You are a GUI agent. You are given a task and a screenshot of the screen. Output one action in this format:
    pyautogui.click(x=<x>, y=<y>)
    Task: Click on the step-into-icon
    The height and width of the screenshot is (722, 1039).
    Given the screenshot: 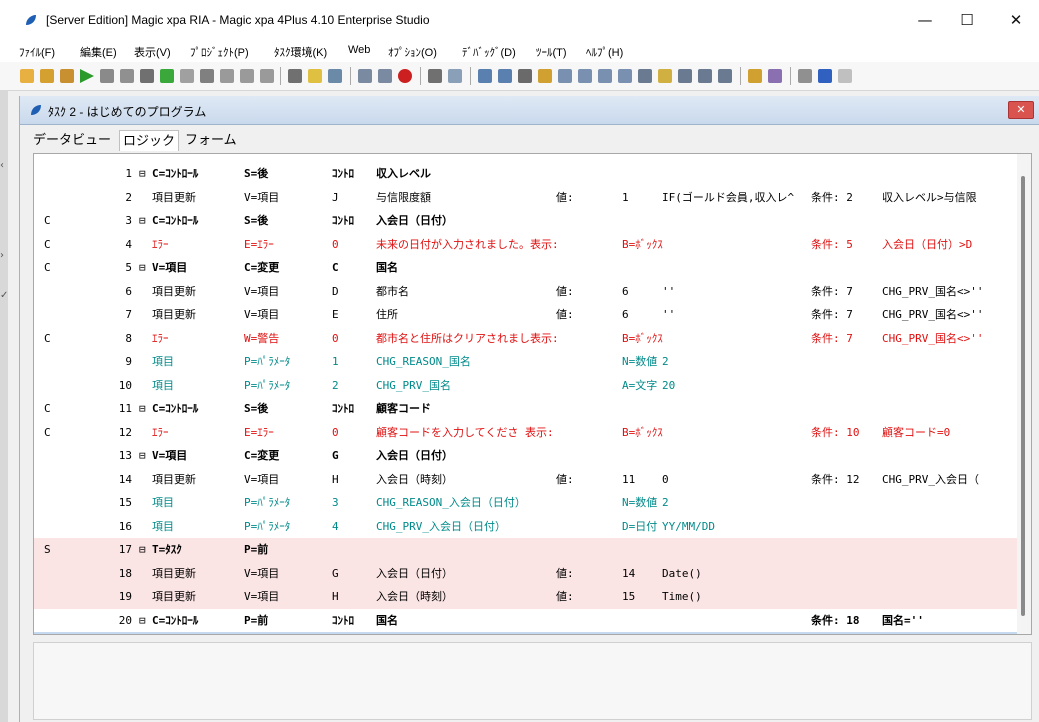 What is the action you would take?
    pyautogui.click(x=247, y=76)
    